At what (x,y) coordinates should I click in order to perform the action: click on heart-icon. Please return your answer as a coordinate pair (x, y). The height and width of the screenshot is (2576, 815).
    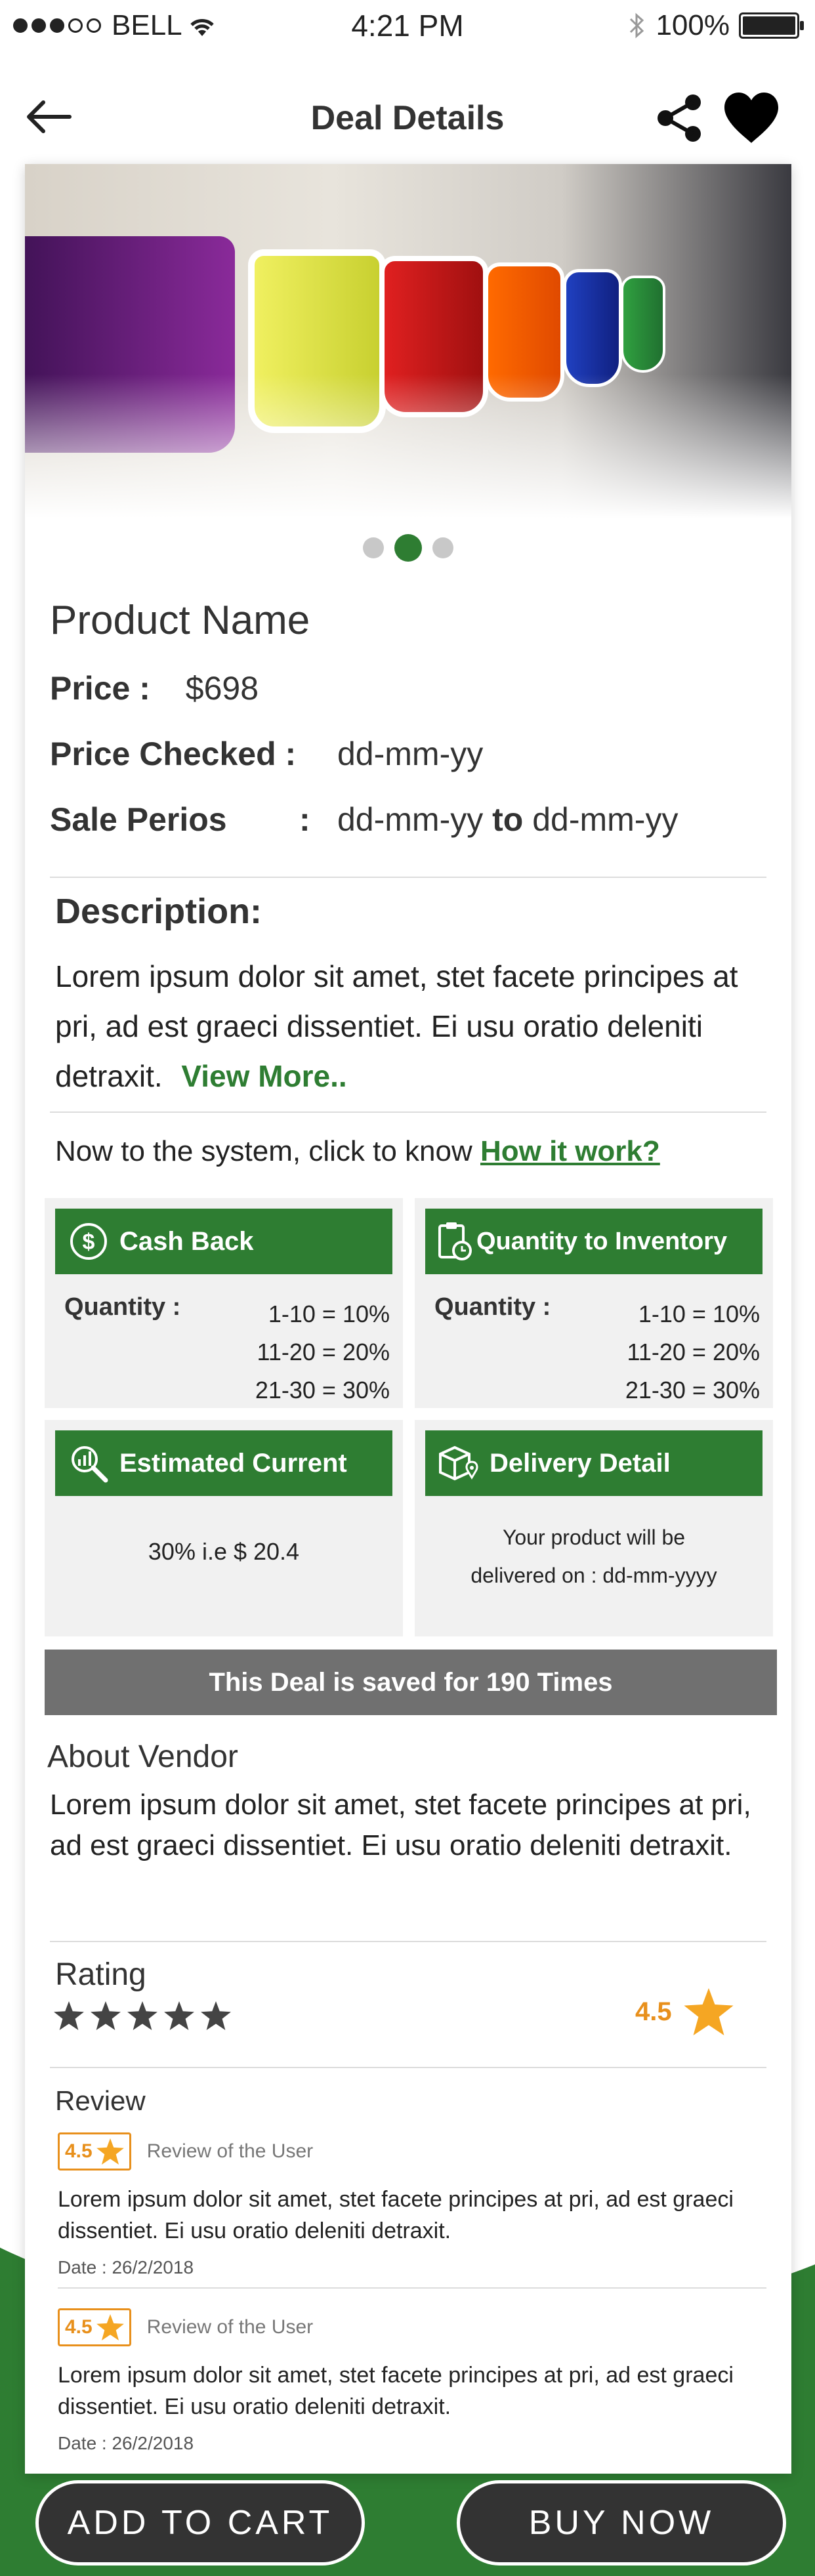
    Looking at the image, I should click on (751, 118).